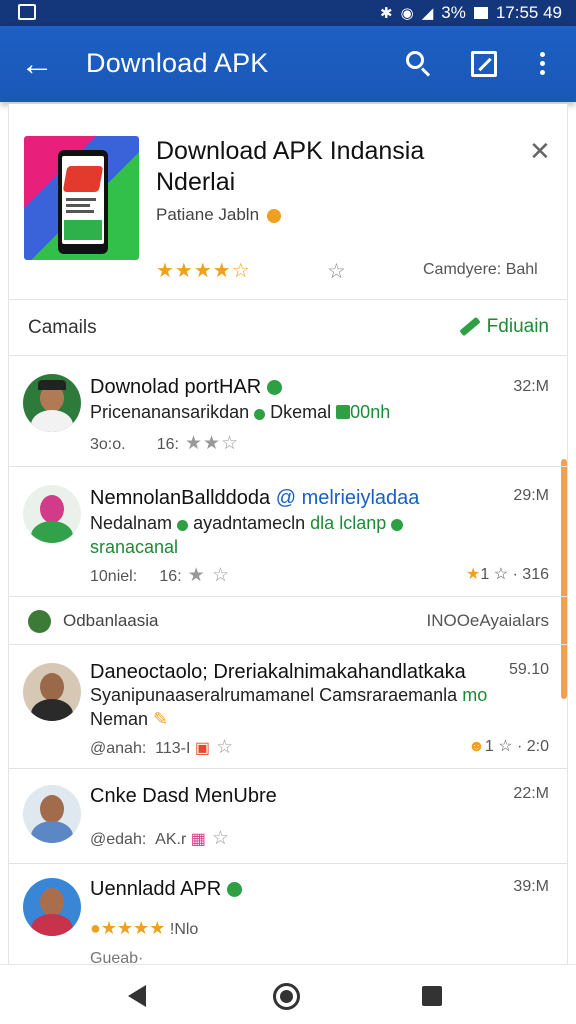 Image resolution: width=576 pixels, height=1024 pixels. Describe the element at coordinates (531, 495) in the screenshot. I see `row-time: 29:M` at that location.